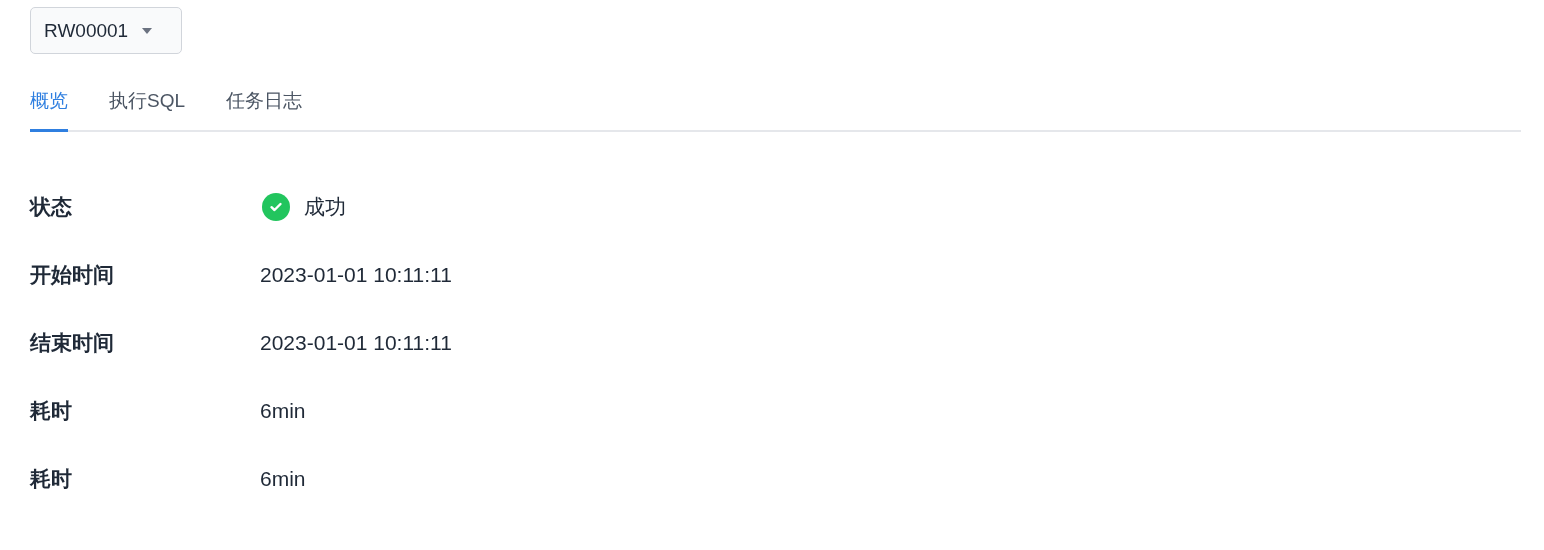 The width and height of the screenshot is (1544, 550). Describe the element at coordinates (49, 106) in the screenshot. I see `tab: 概览` at that location.